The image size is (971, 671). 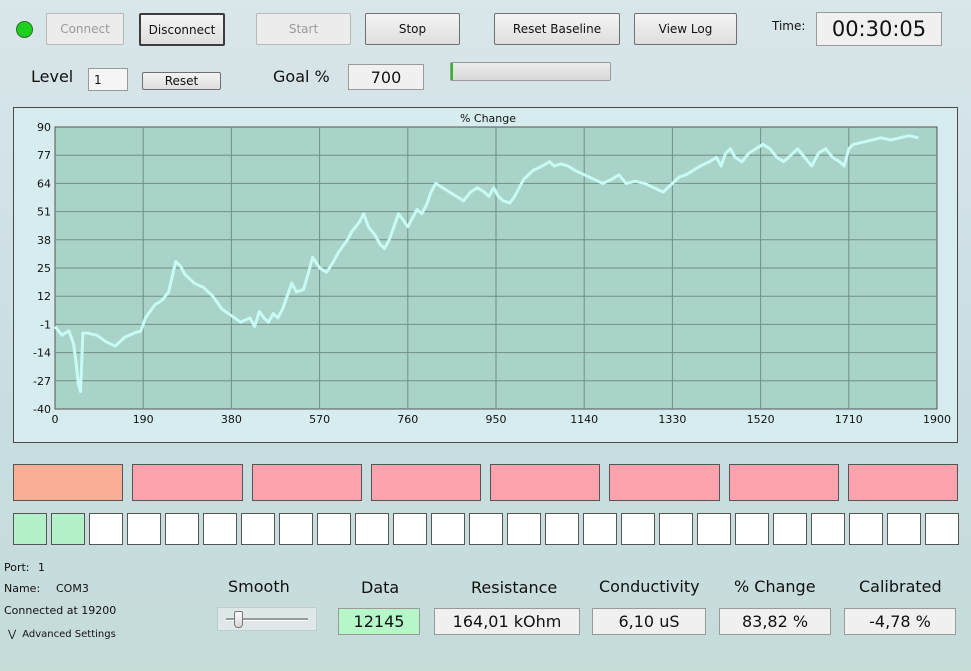 I want to click on reset-baseline-button: Reset Baseline, so click(x=557, y=29).